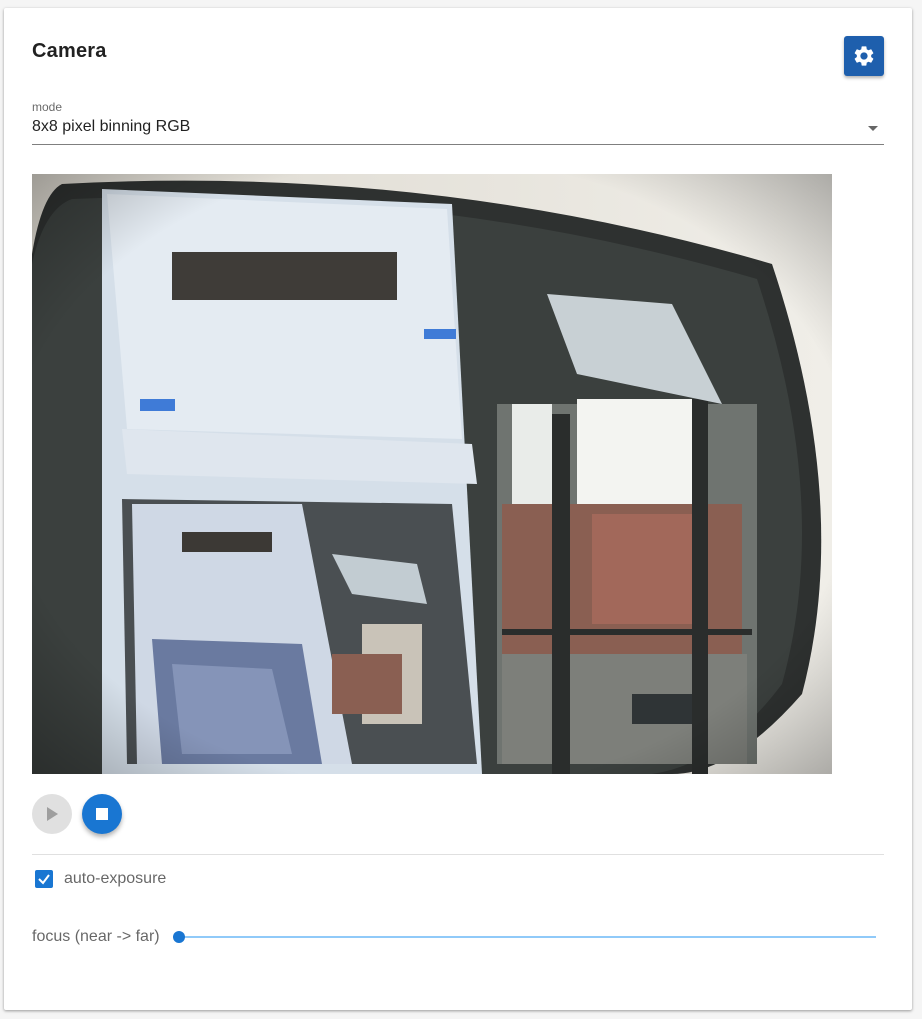 The width and height of the screenshot is (922, 1019). I want to click on divider, so click(458, 854).